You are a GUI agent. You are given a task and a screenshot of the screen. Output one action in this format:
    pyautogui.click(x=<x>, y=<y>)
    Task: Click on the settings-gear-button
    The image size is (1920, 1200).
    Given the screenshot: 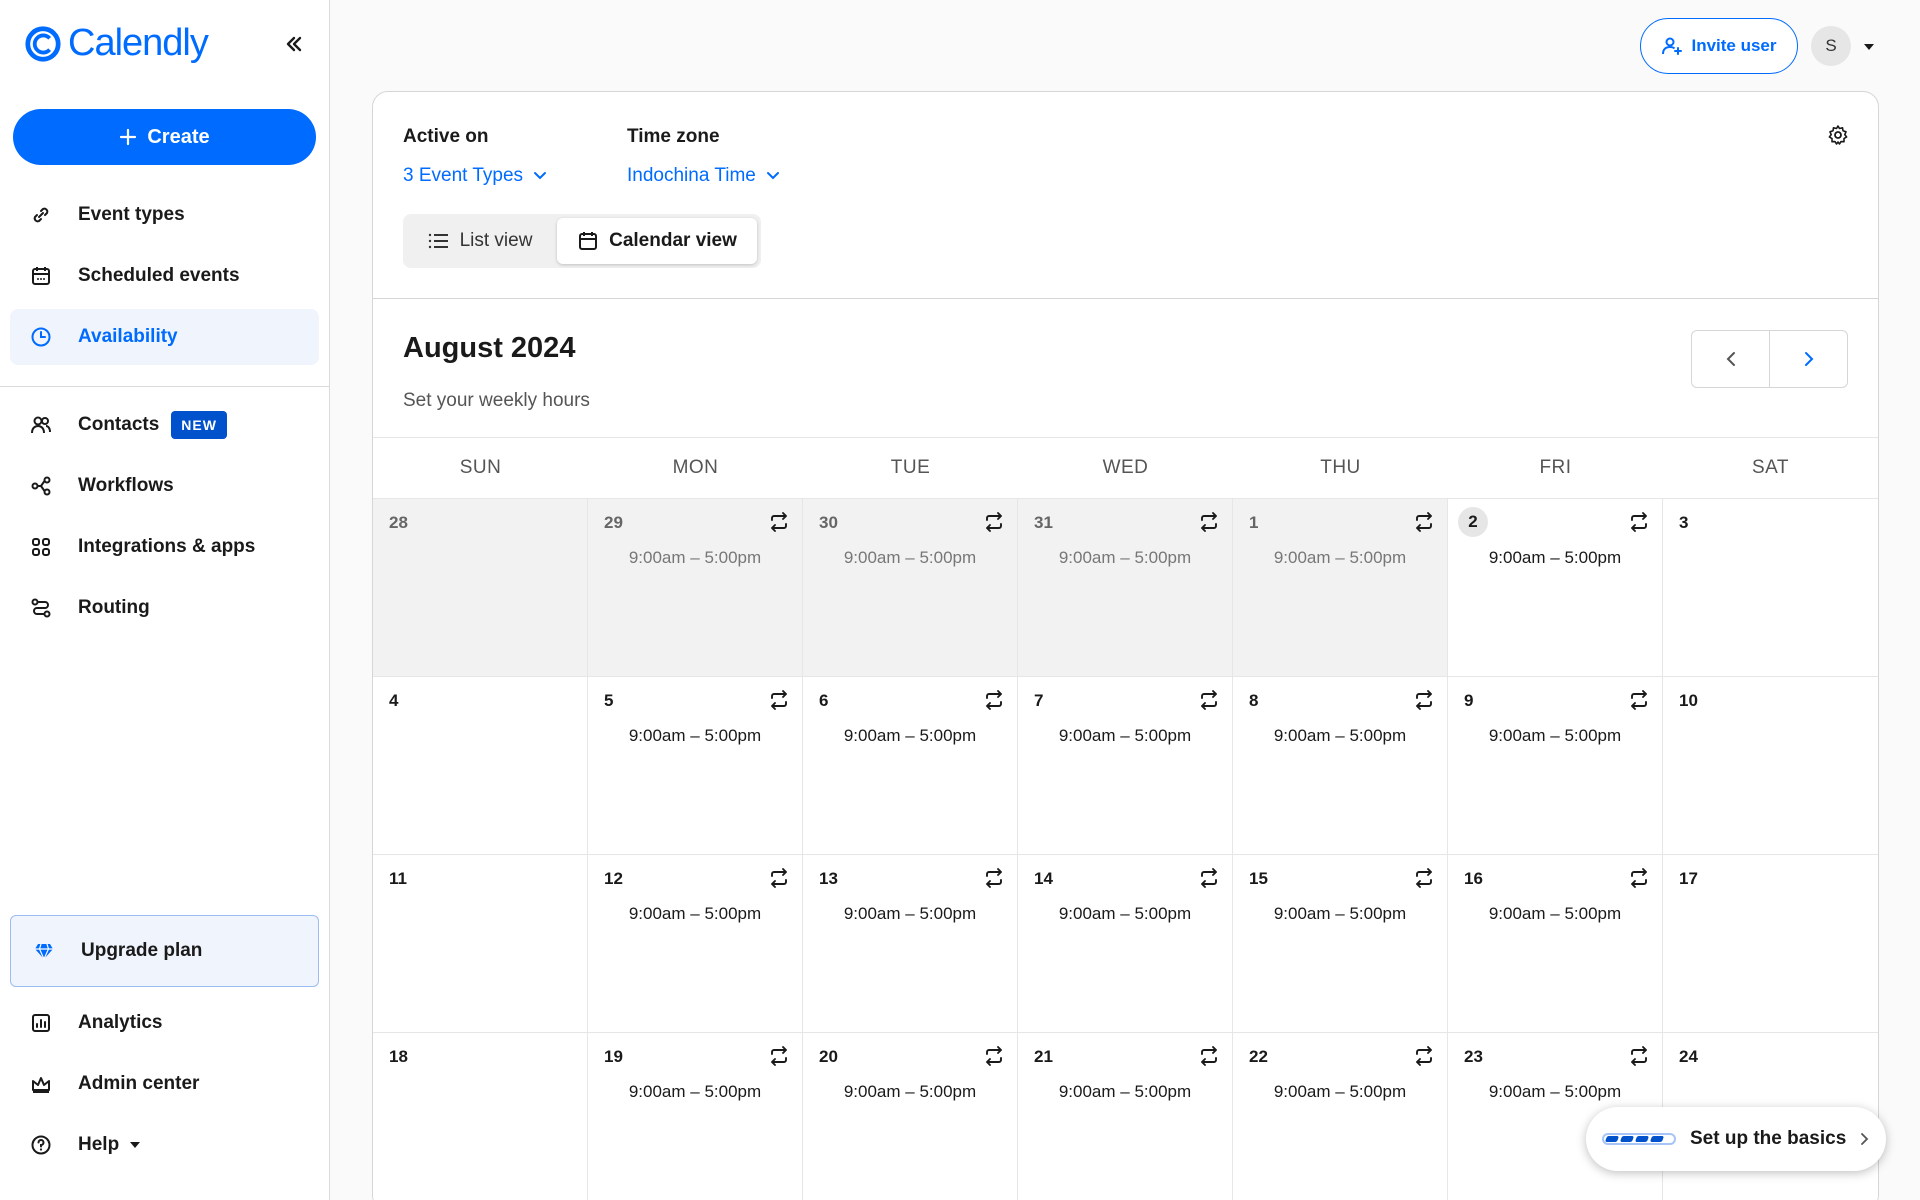 What is the action you would take?
    pyautogui.click(x=1838, y=135)
    